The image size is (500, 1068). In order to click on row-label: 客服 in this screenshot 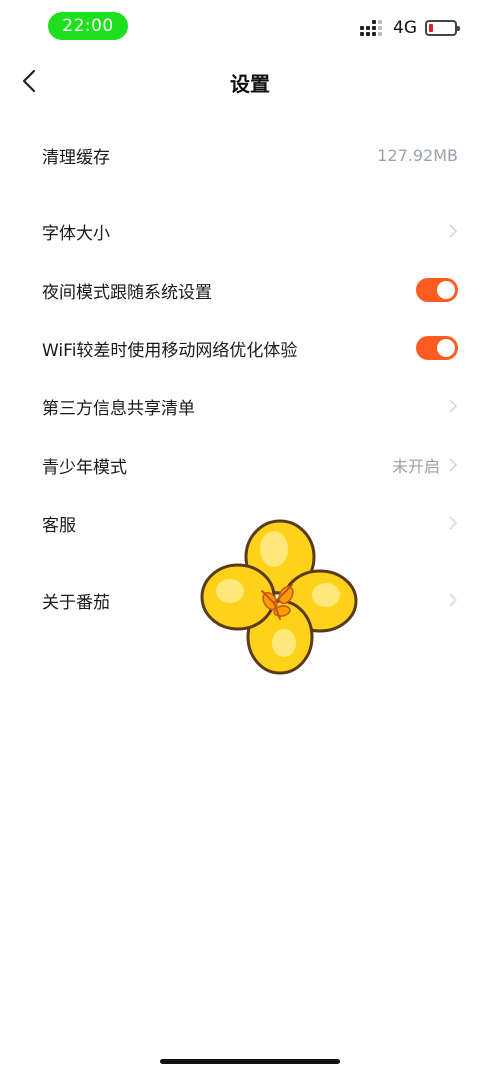, I will do `click(59, 525)`.